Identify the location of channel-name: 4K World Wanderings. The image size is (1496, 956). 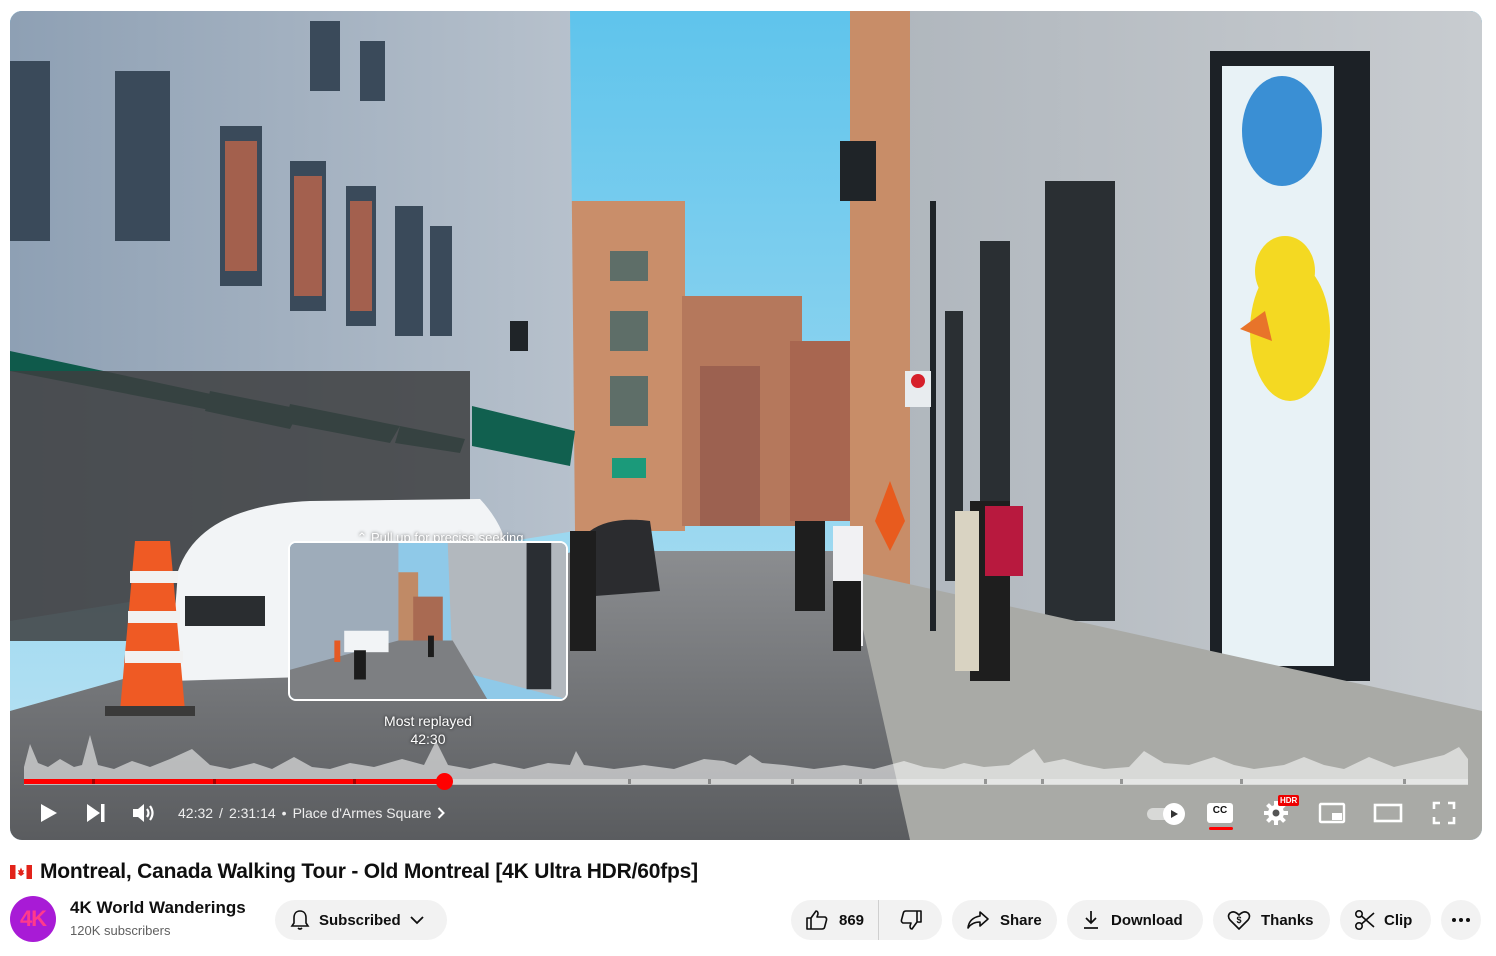
(158, 908).